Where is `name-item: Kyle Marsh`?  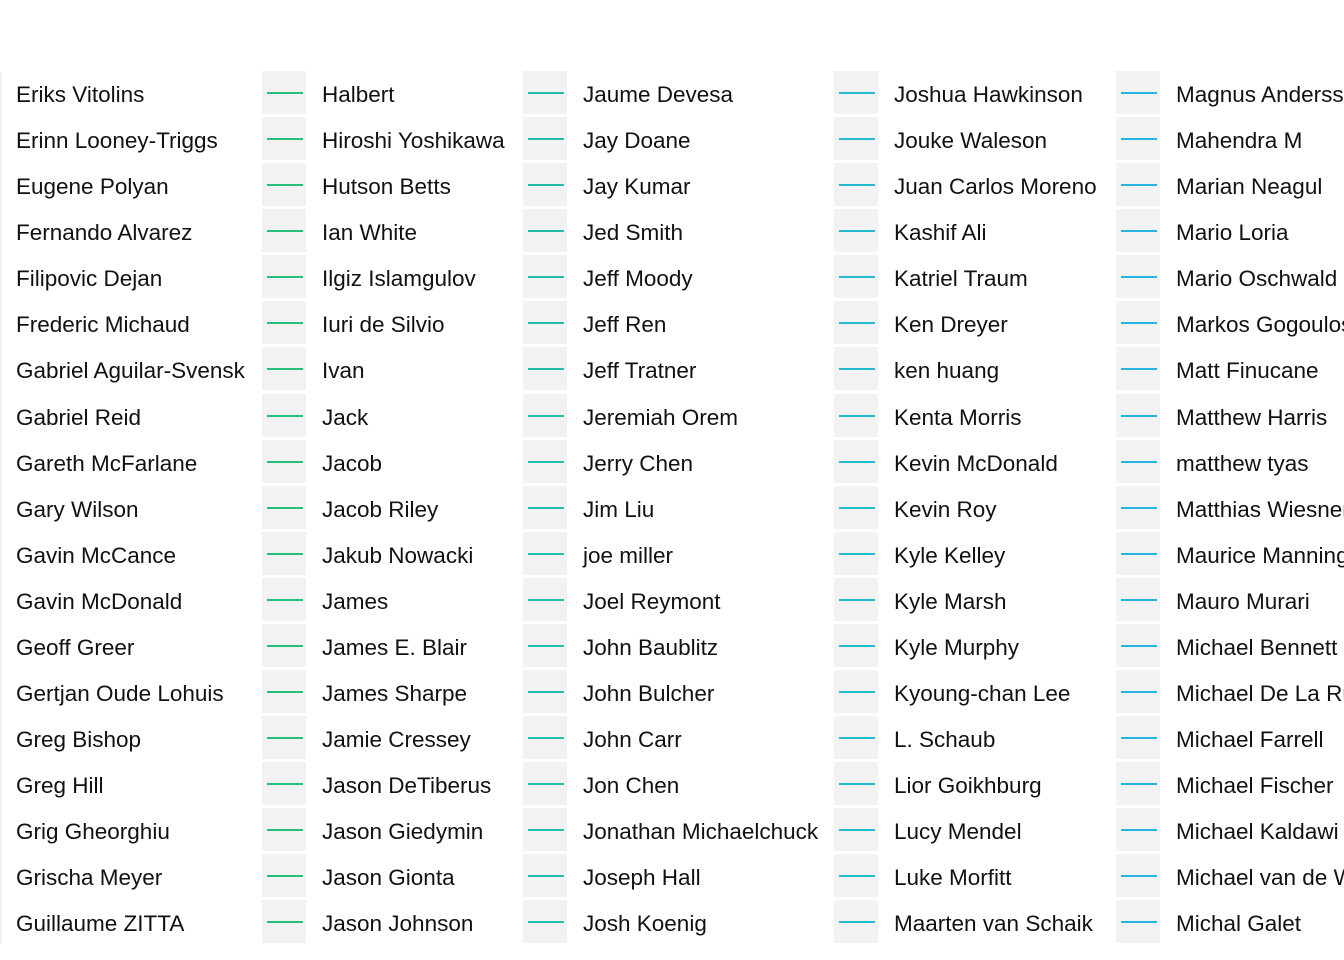 name-item: Kyle Marsh is located at coordinates (950, 601).